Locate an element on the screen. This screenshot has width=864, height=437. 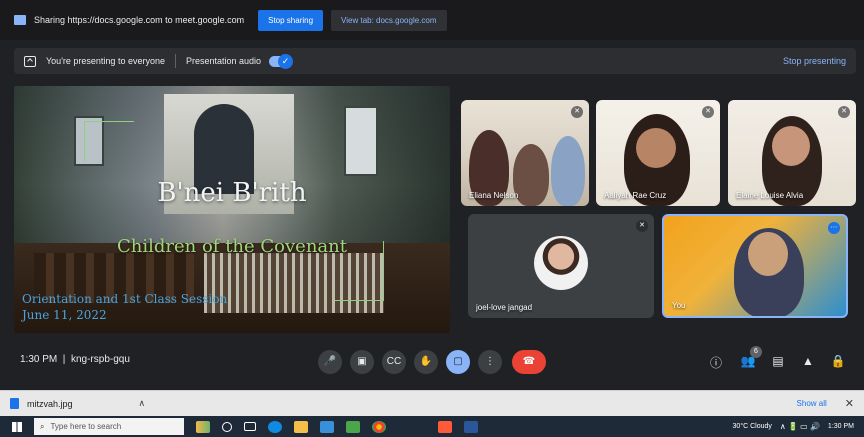
info-icon: ⓘ is located at coordinates (715, 363).